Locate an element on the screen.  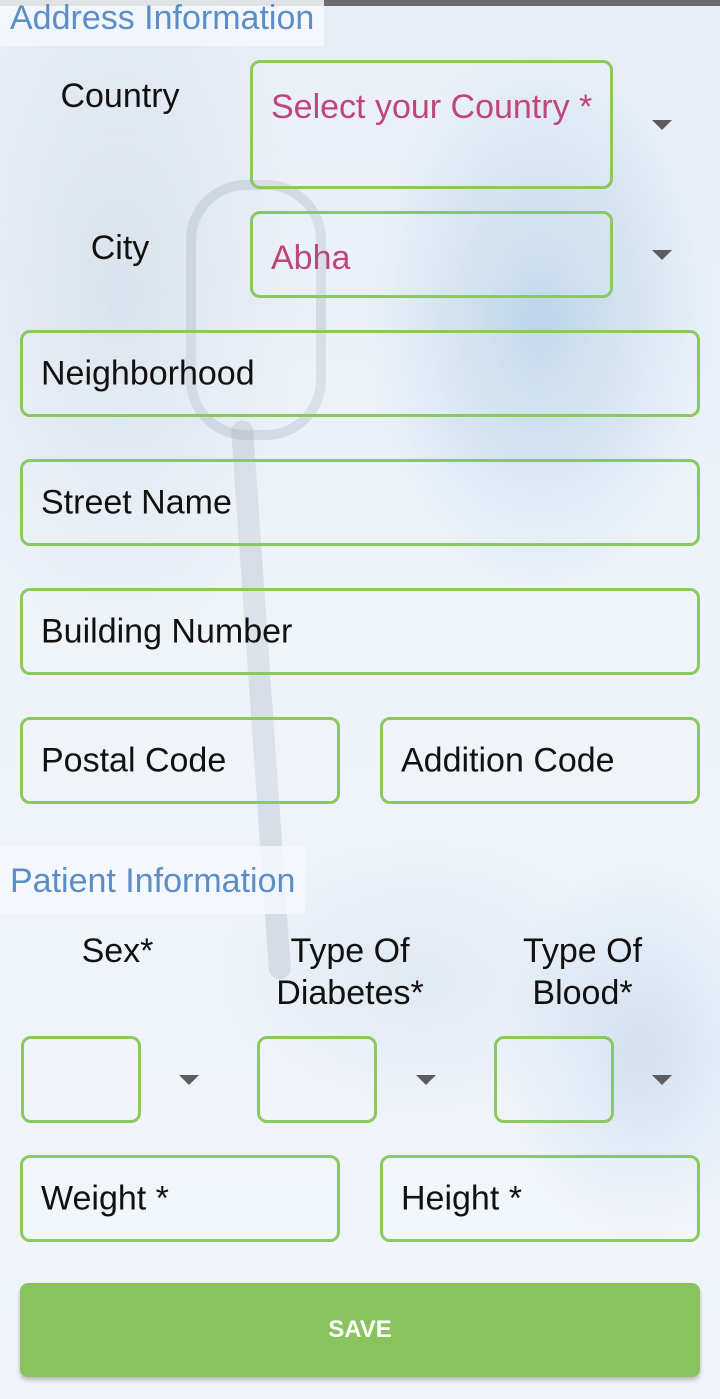
diabetes-type-label: Type Of Diabetes* is located at coordinates (350, 972).